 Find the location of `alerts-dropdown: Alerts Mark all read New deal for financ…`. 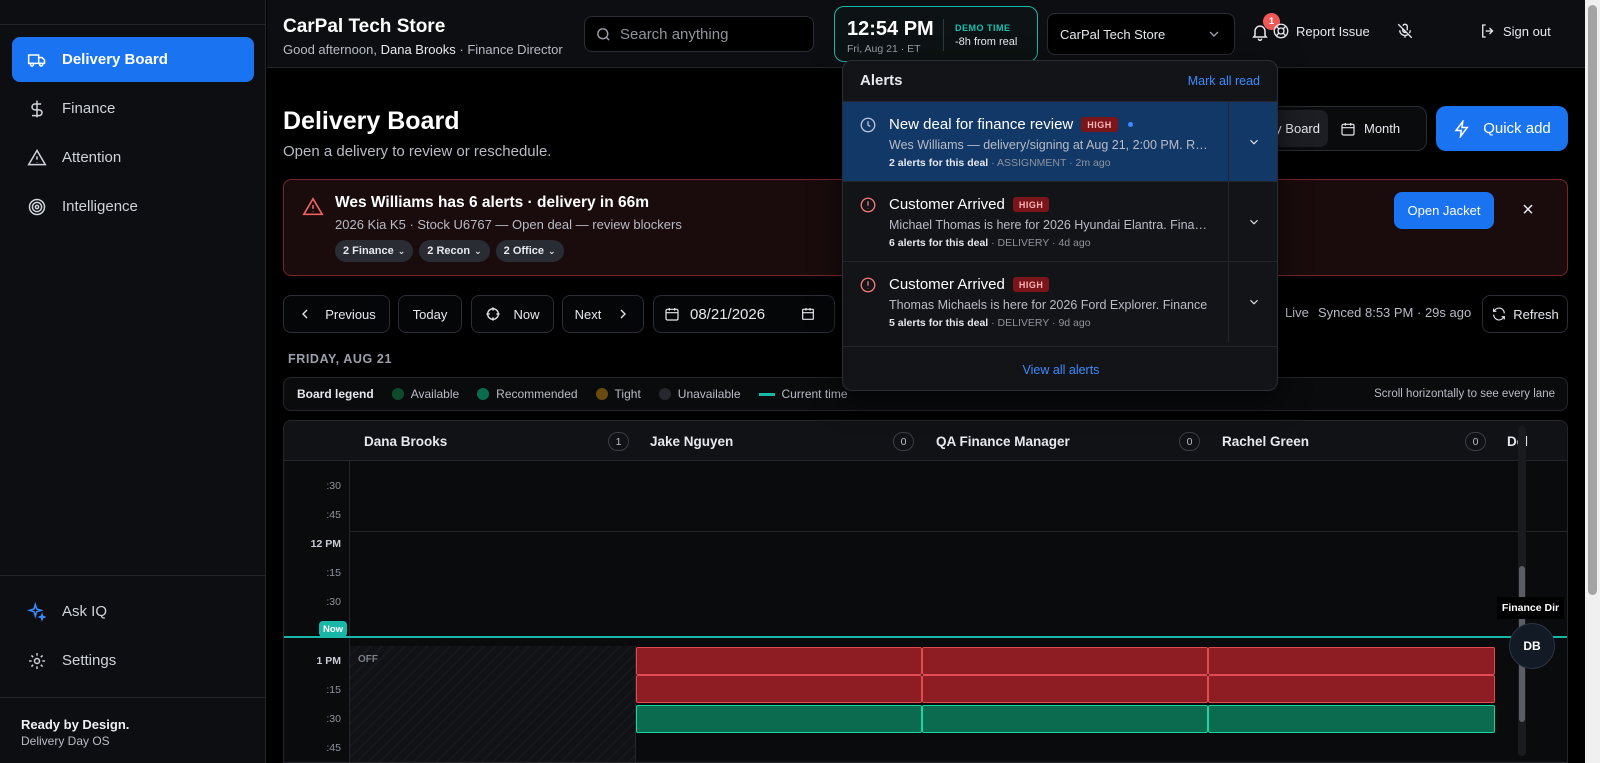

alerts-dropdown: Alerts Mark all read New deal for financ… is located at coordinates (1060, 225).